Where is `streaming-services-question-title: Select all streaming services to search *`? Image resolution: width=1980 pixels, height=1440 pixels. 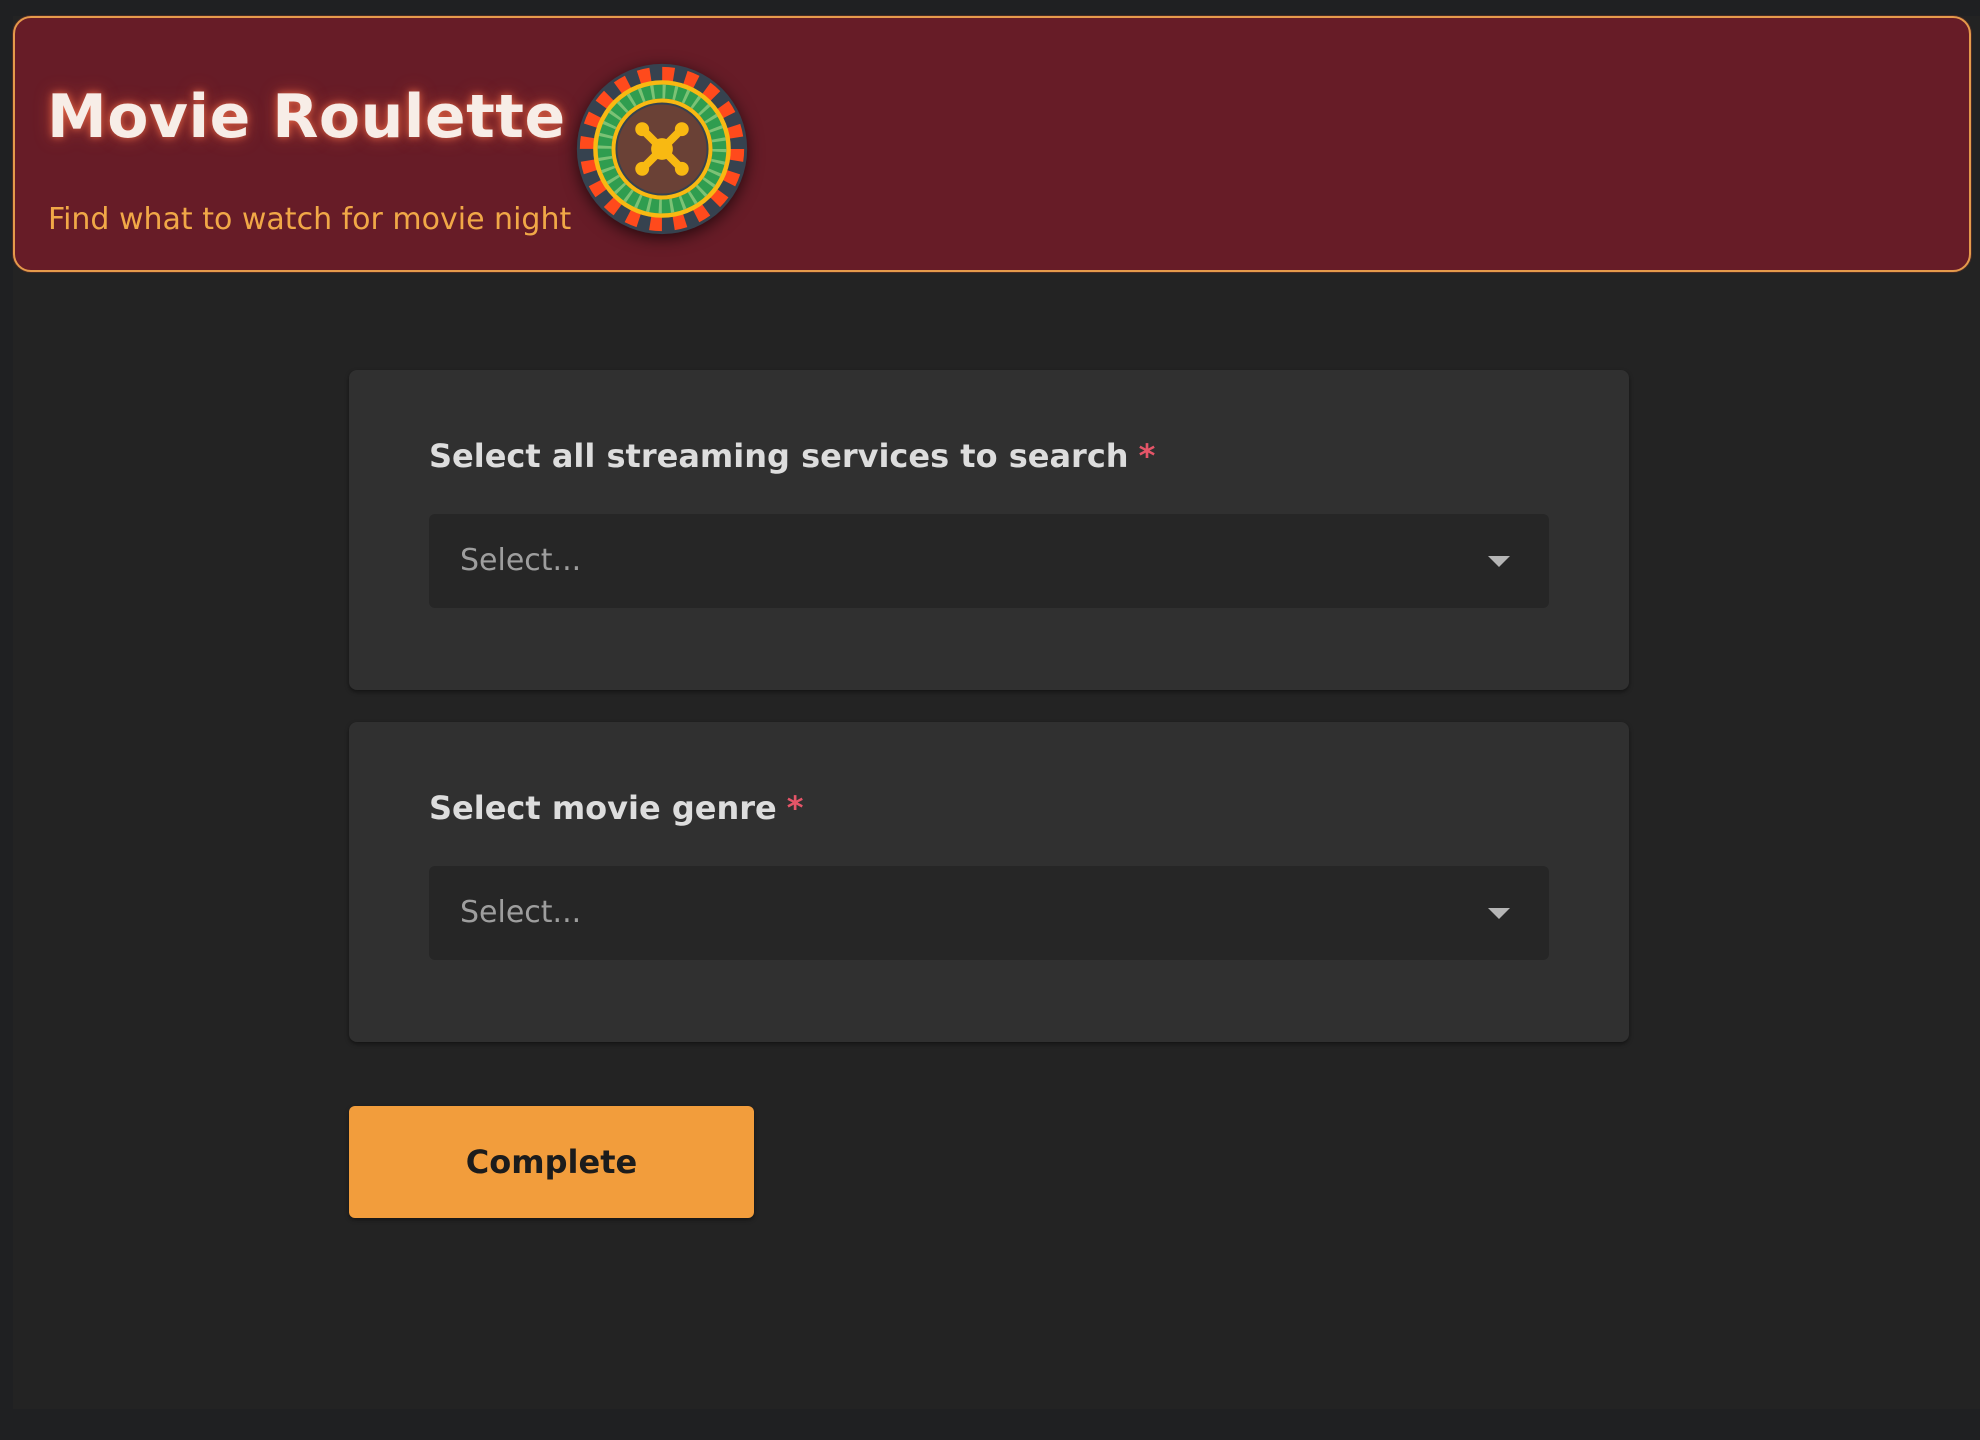
streaming-services-question-title: Select all streaming services to search * is located at coordinates (792, 456).